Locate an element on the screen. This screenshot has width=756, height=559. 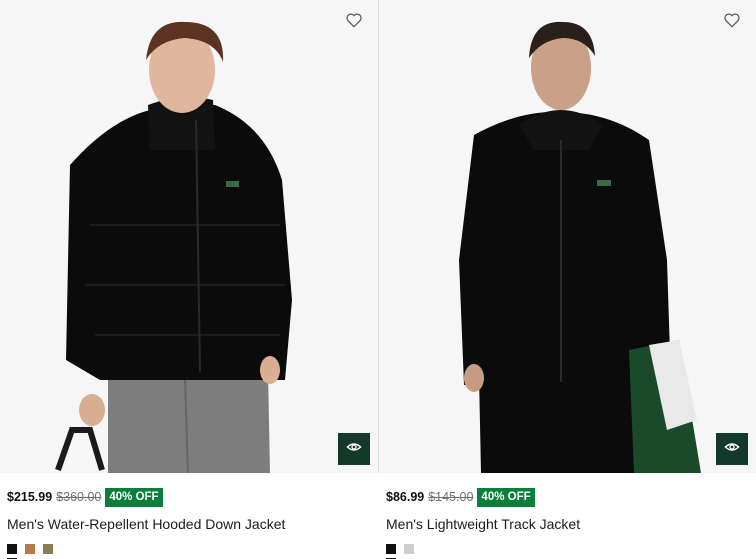
sale-price: $86.99 is located at coordinates (405, 497).